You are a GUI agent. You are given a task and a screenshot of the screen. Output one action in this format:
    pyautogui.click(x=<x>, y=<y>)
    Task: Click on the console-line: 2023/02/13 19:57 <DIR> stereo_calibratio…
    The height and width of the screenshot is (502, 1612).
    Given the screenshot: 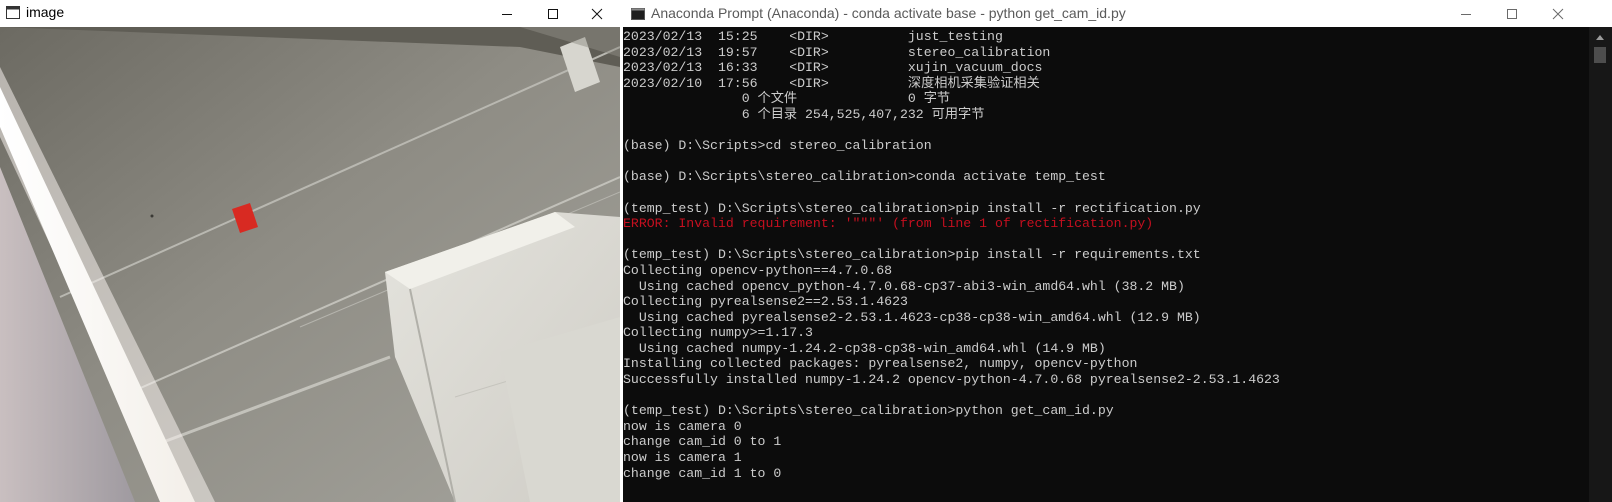 What is the action you would take?
    pyautogui.click(x=837, y=52)
    